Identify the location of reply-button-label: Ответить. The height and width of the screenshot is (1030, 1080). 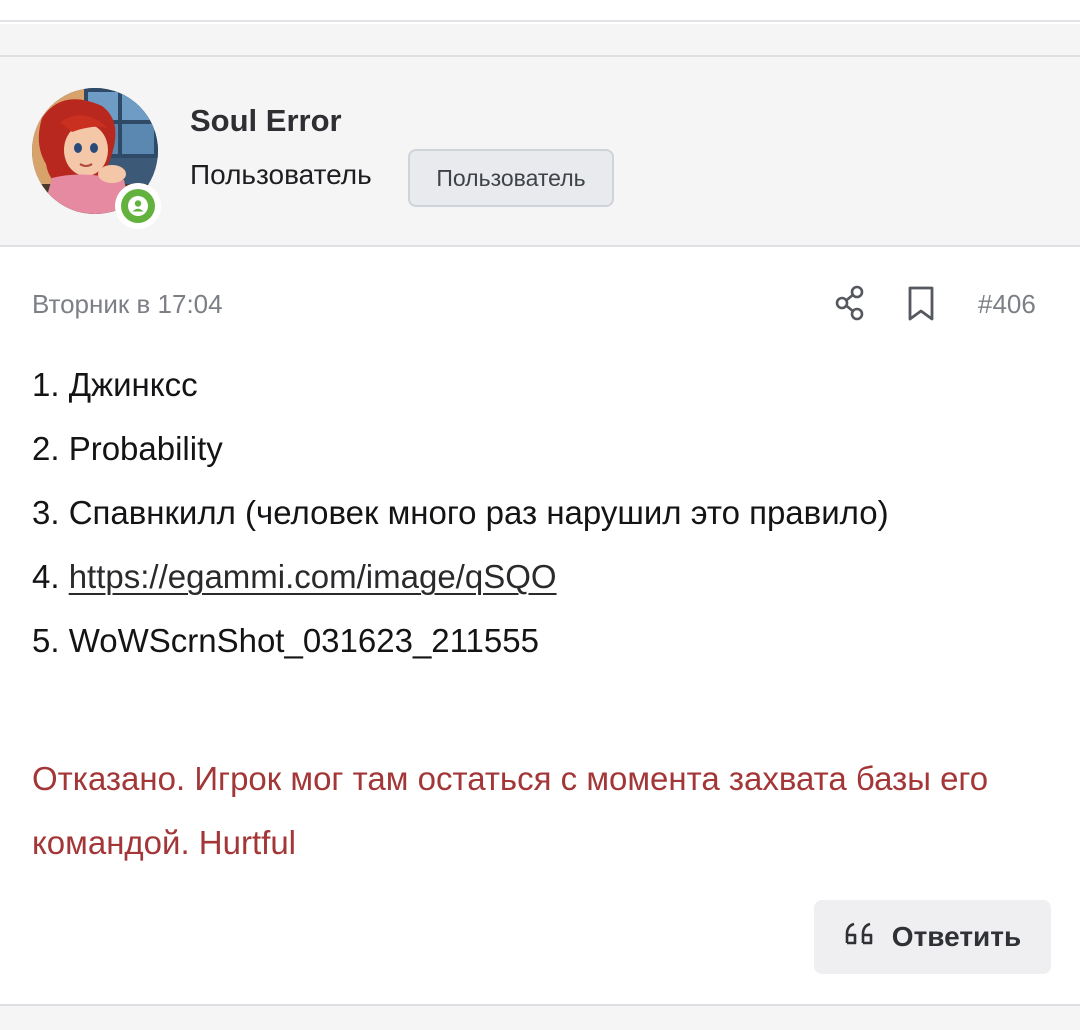
(956, 936).